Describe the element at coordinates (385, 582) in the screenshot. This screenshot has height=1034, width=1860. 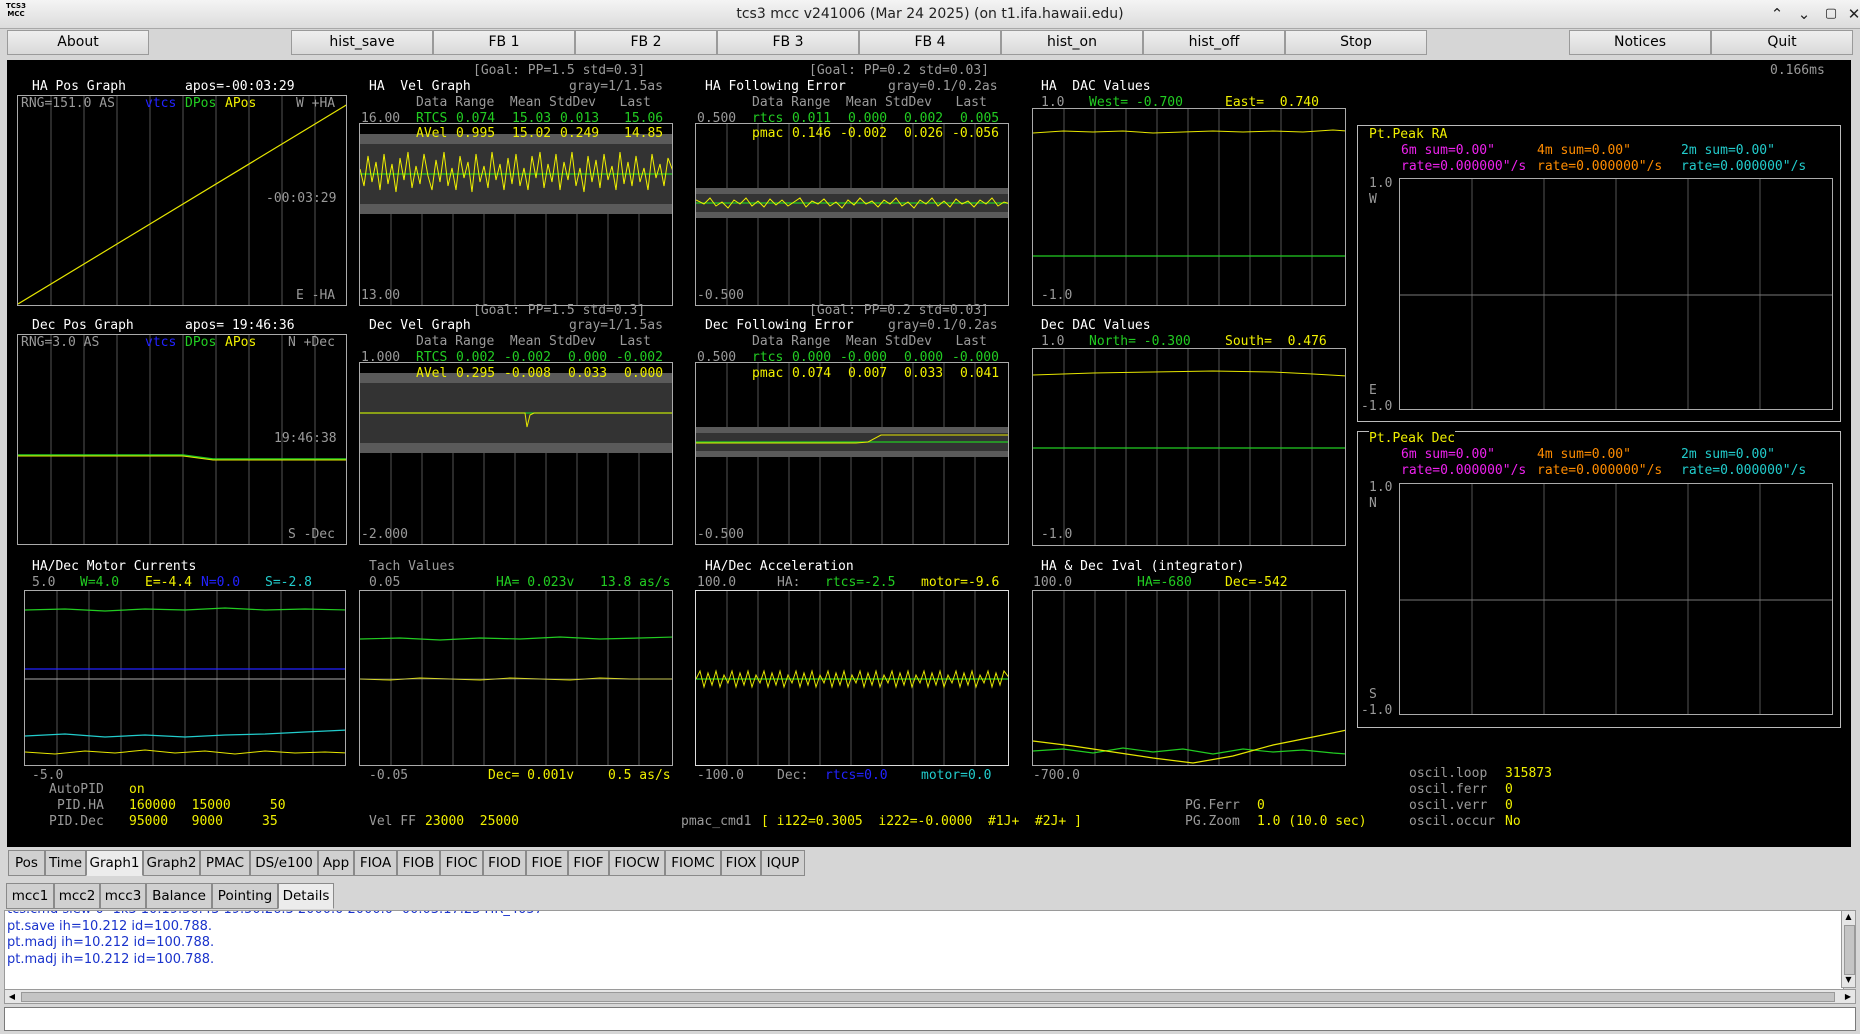
I see `tach-ymax: 0.05` at that location.